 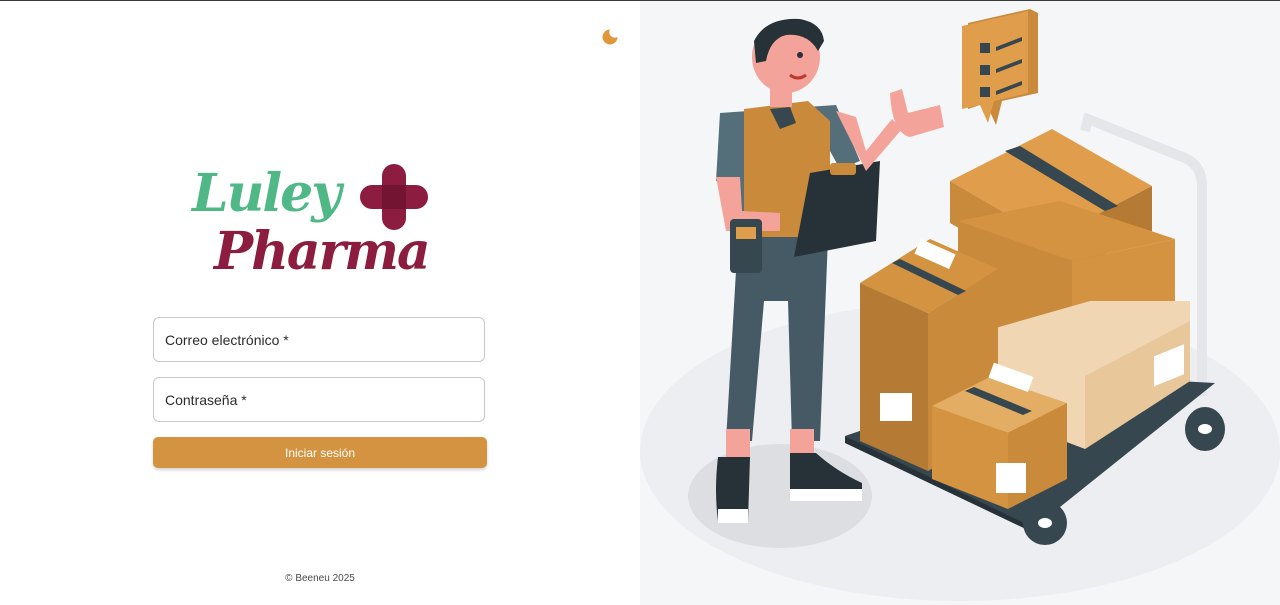 I want to click on email-input, so click(x=319, y=339).